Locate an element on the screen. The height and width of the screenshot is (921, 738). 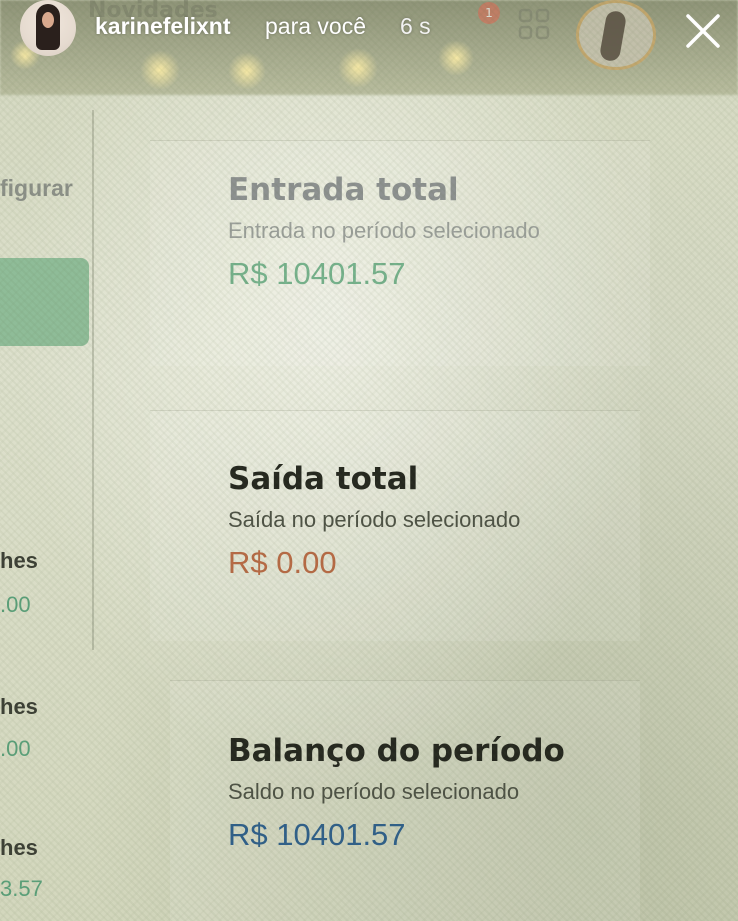
card-subtitle: Saída no período selecionado is located at coordinates (374, 519).